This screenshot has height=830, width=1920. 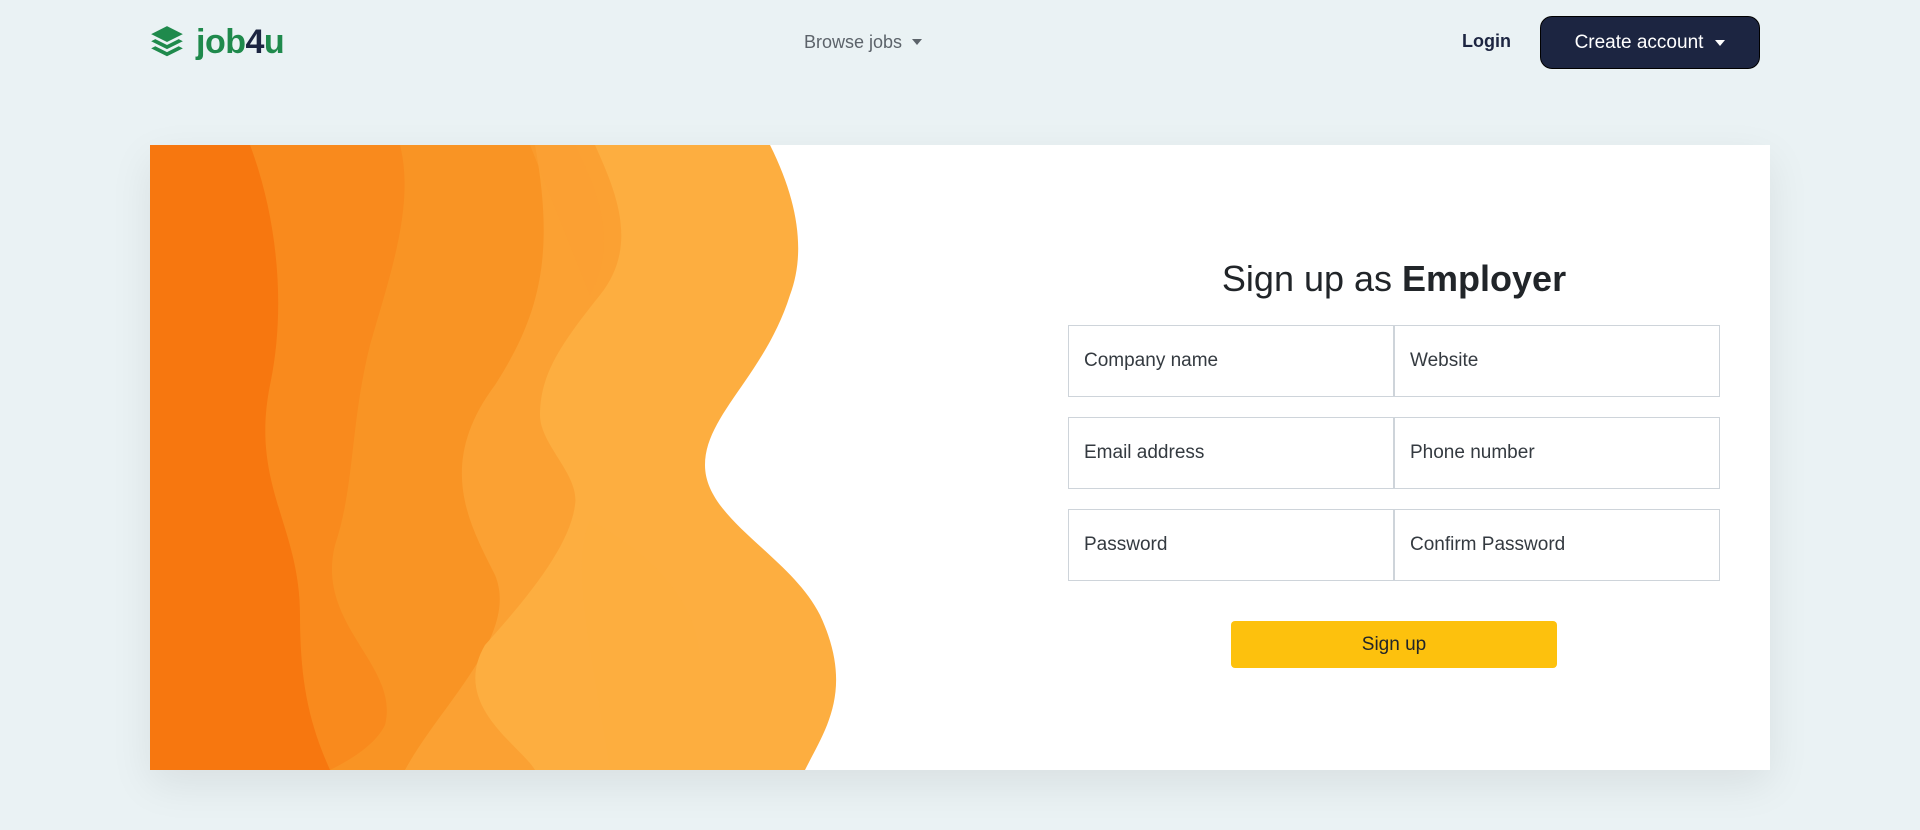 I want to click on brand-logo-link: job4u, so click(x=216, y=42).